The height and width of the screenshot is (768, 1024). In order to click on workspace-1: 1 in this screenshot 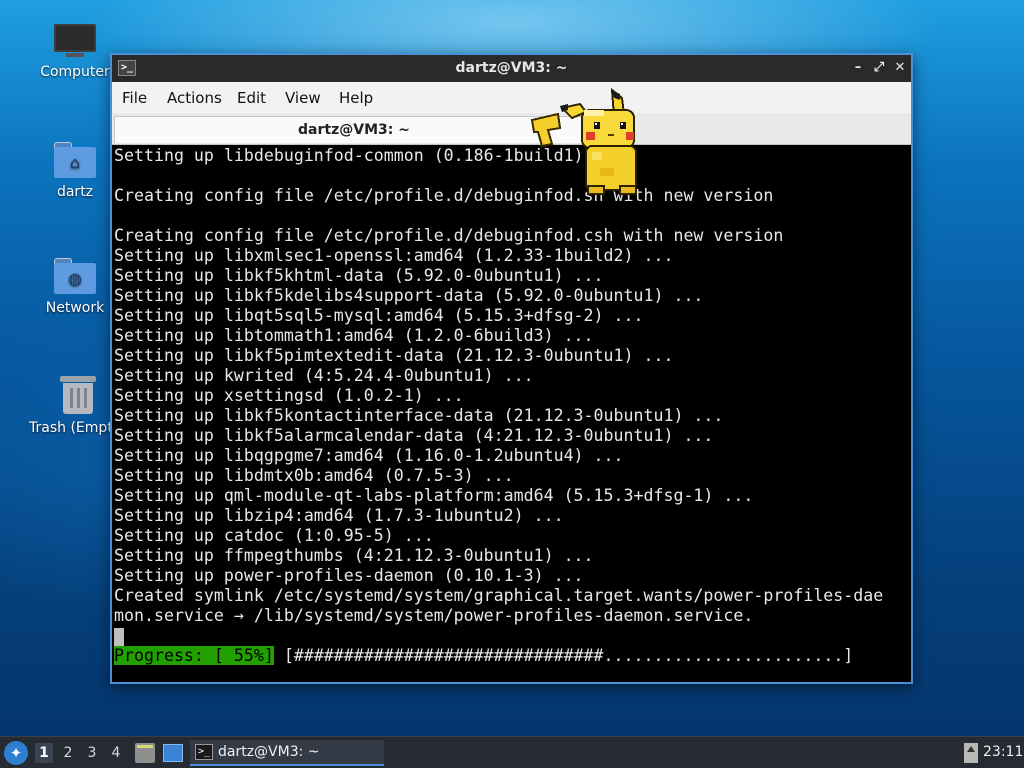, I will do `click(44, 753)`.